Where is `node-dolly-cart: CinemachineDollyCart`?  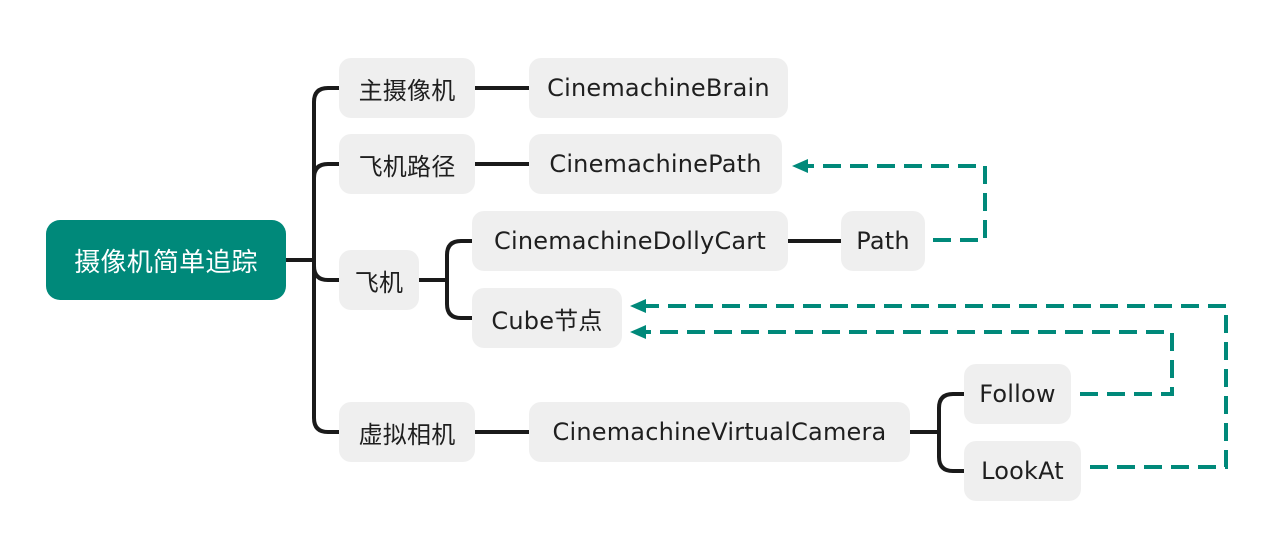
node-dolly-cart: CinemachineDollyCart is located at coordinates (630, 241).